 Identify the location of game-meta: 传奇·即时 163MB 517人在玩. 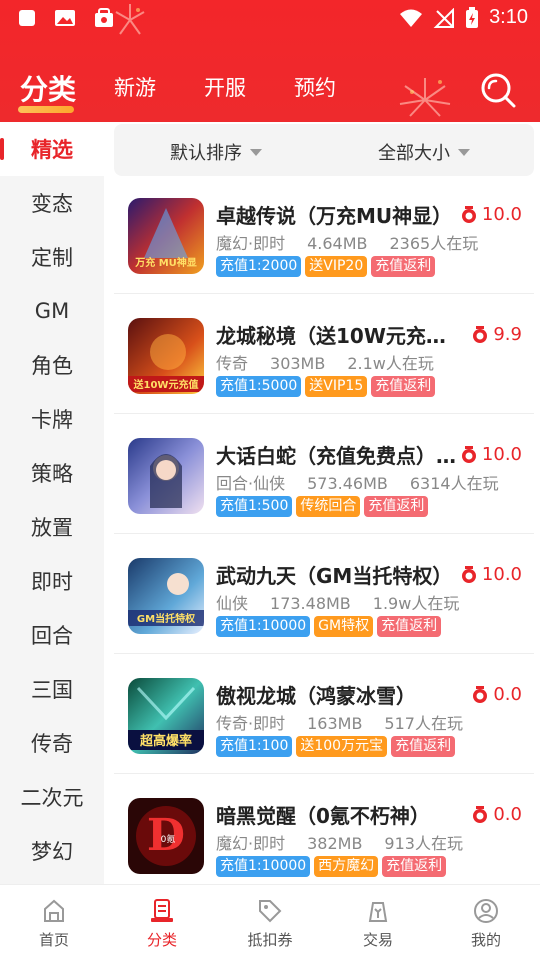
(350, 722).